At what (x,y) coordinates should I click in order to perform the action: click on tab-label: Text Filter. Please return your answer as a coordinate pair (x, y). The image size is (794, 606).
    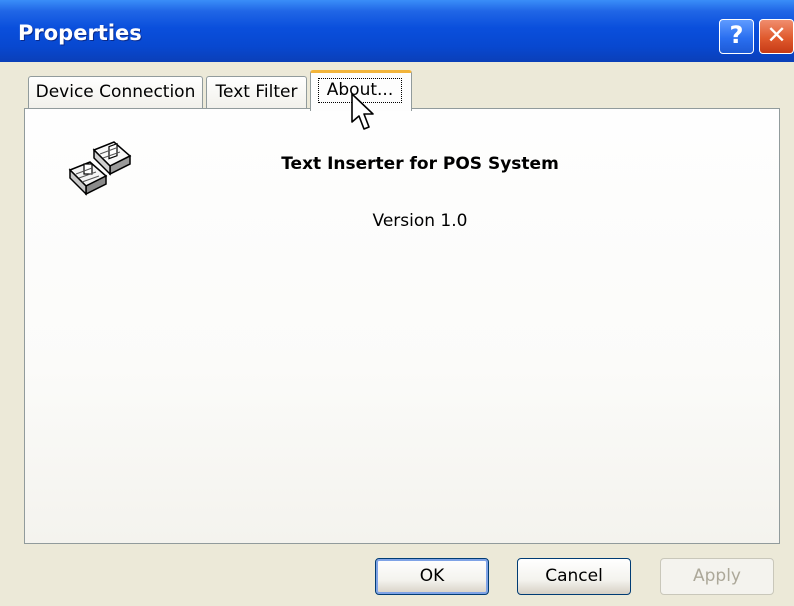
    Looking at the image, I should click on (256, 92).